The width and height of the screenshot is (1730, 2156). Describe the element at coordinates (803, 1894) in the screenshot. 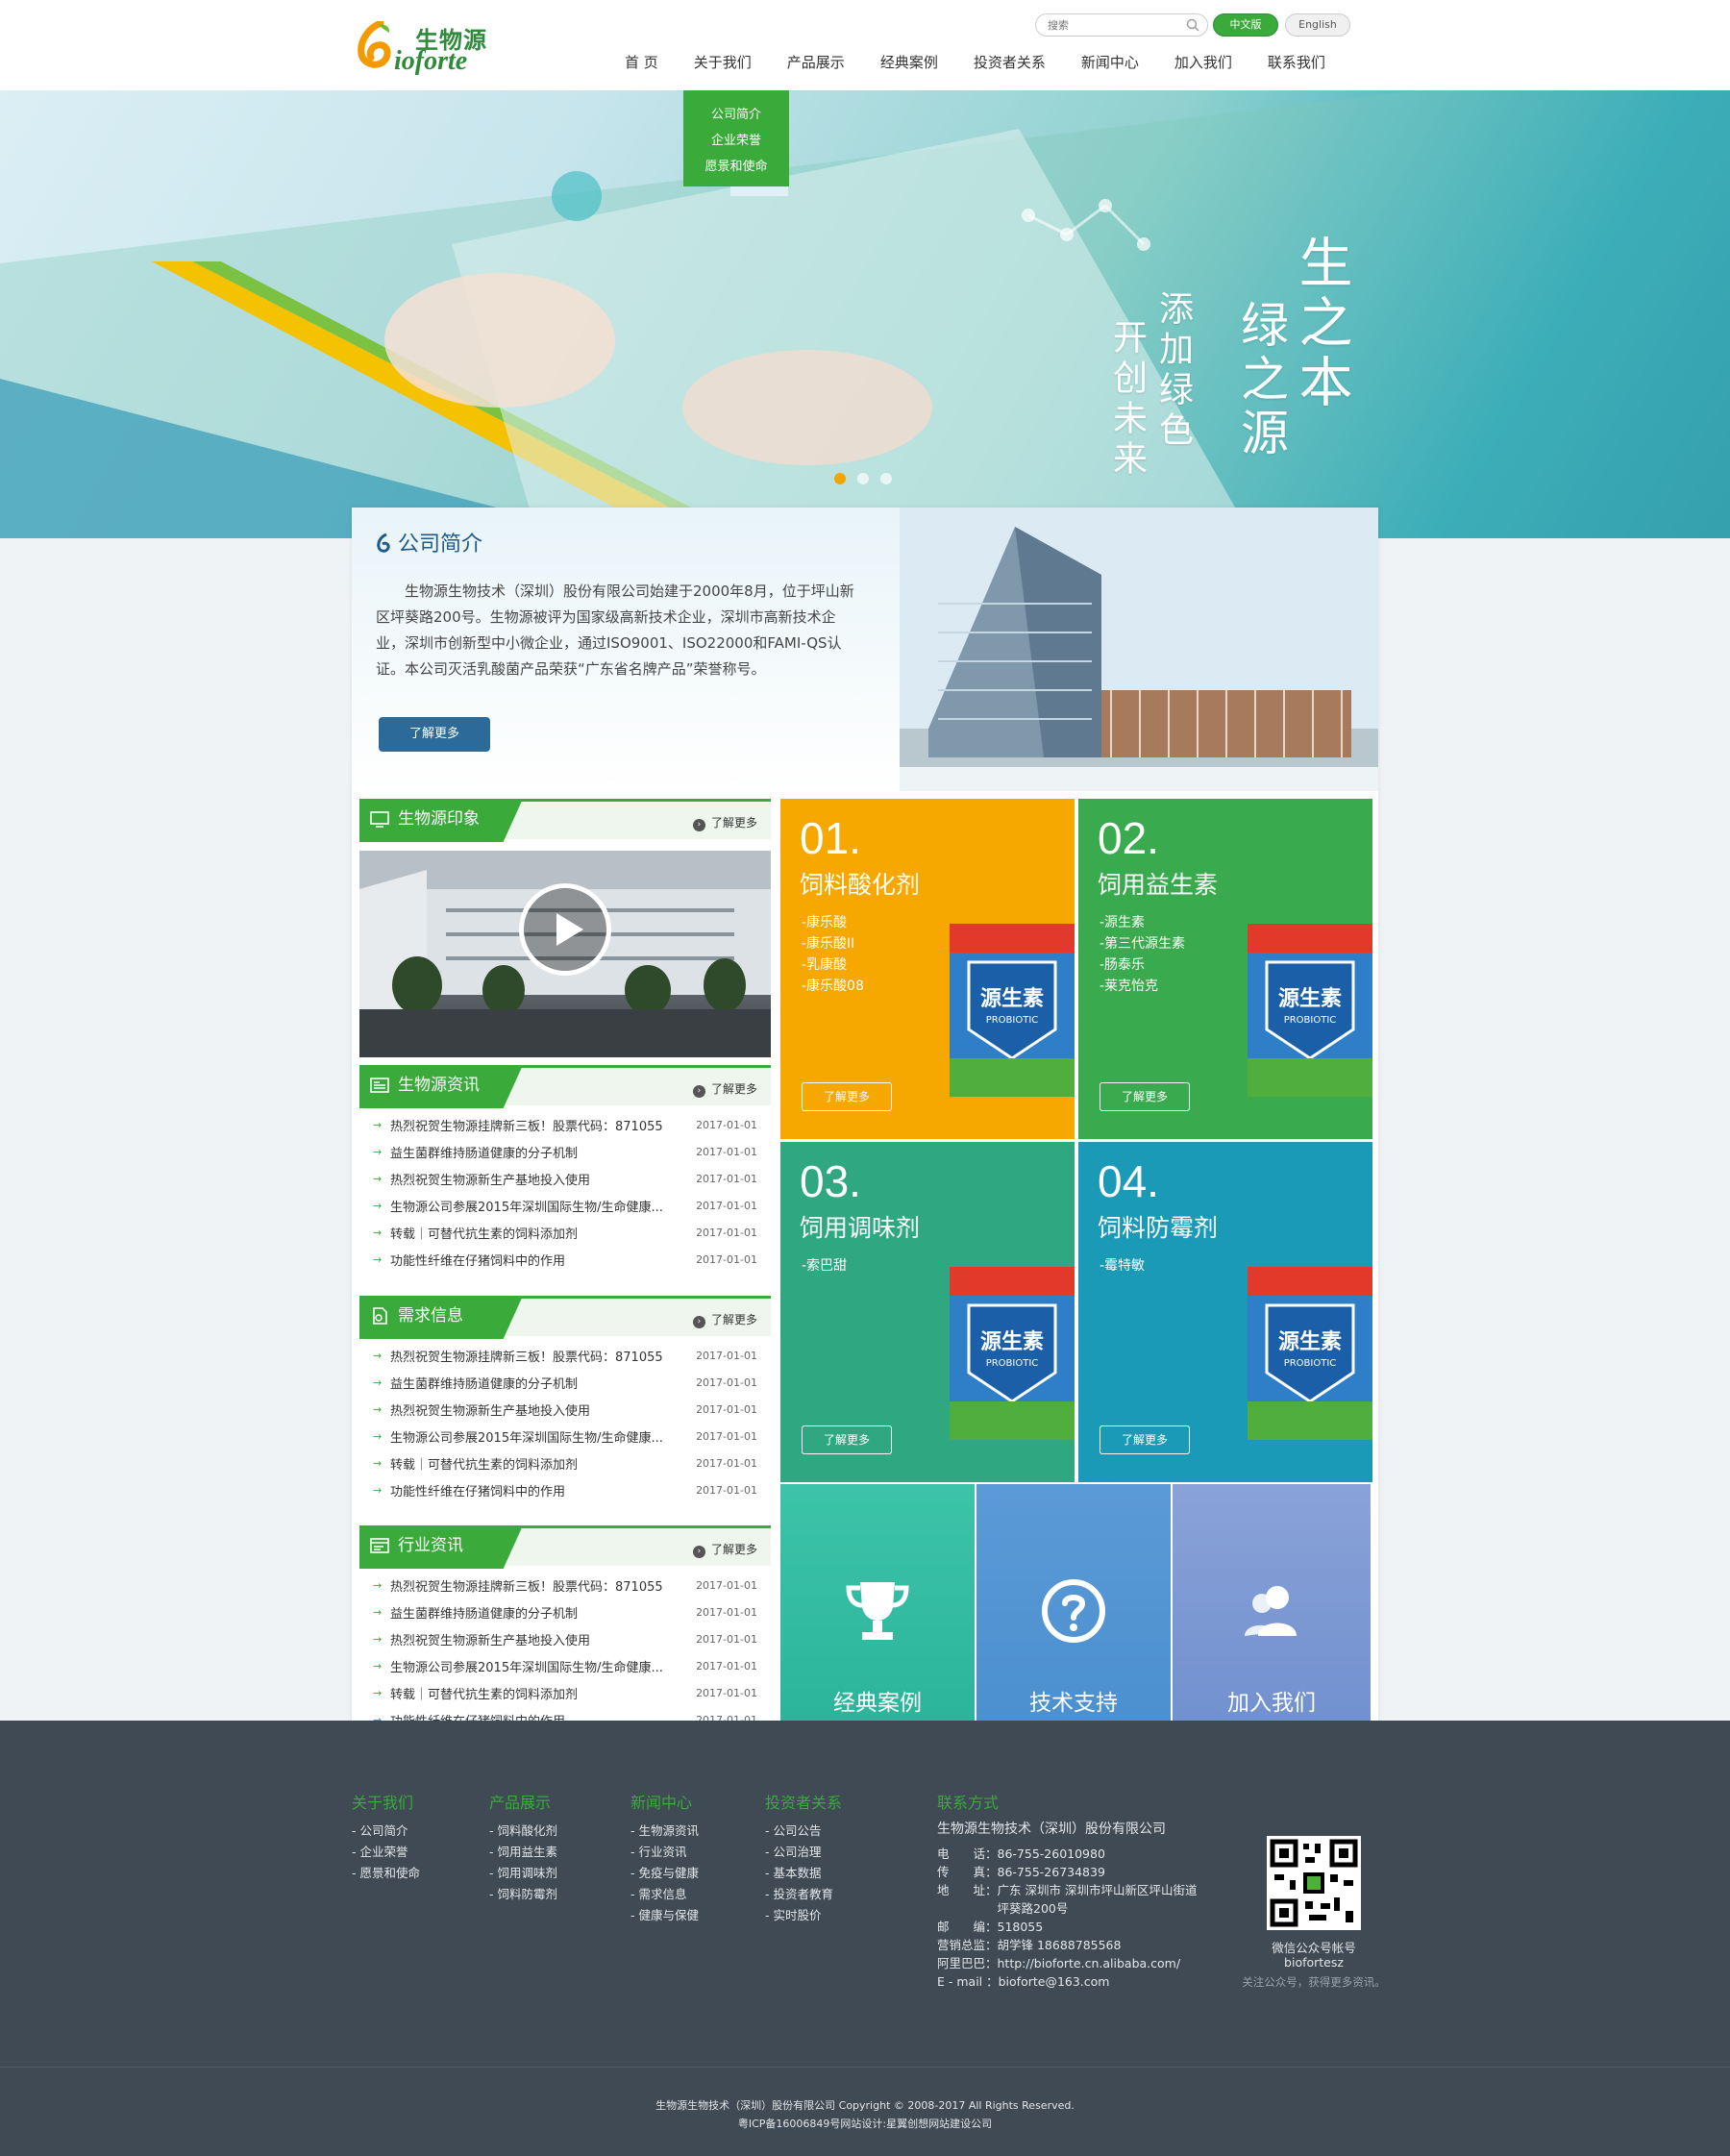

I see `footer-link: - 投资者教育` at that location.